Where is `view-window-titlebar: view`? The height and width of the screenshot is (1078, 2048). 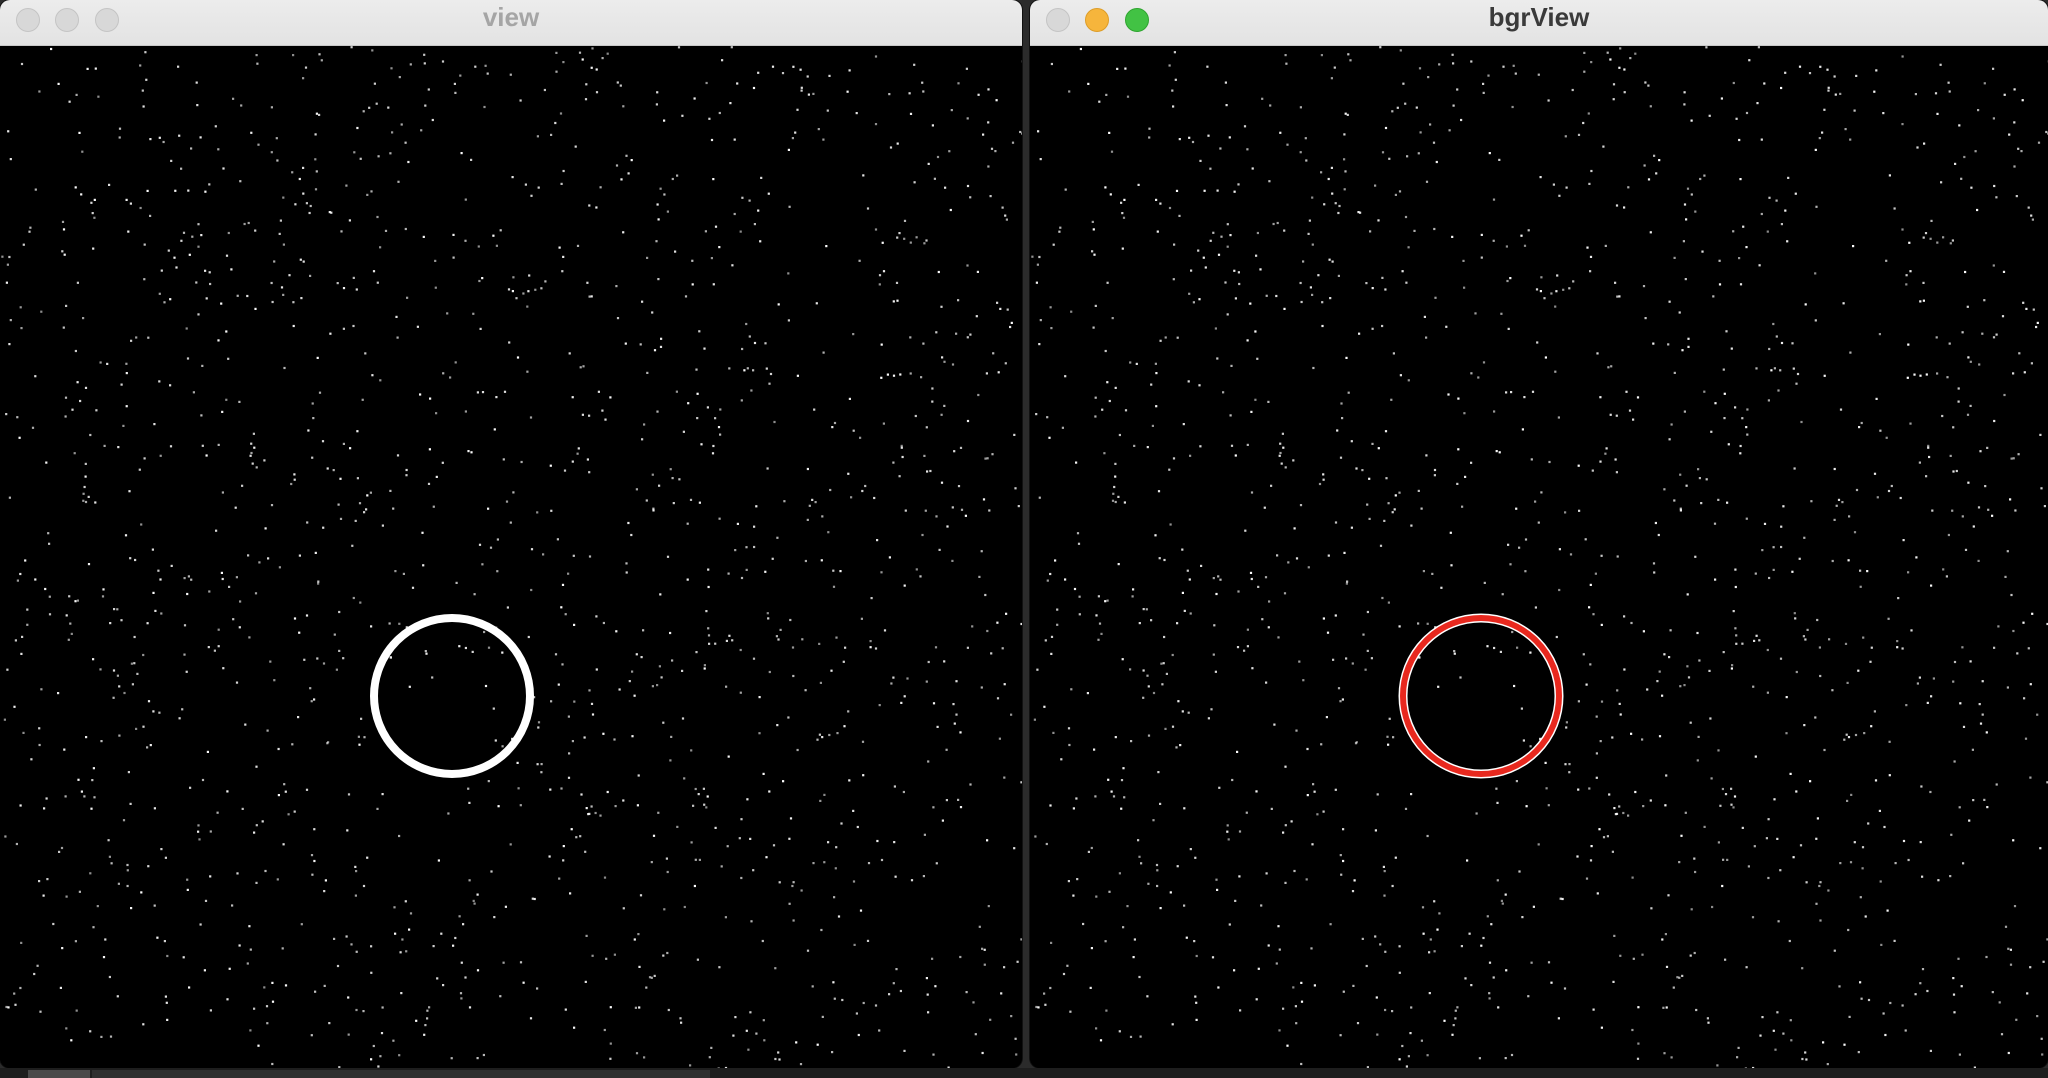 view-window-titlebar: view is located at coordinates (511, 23).